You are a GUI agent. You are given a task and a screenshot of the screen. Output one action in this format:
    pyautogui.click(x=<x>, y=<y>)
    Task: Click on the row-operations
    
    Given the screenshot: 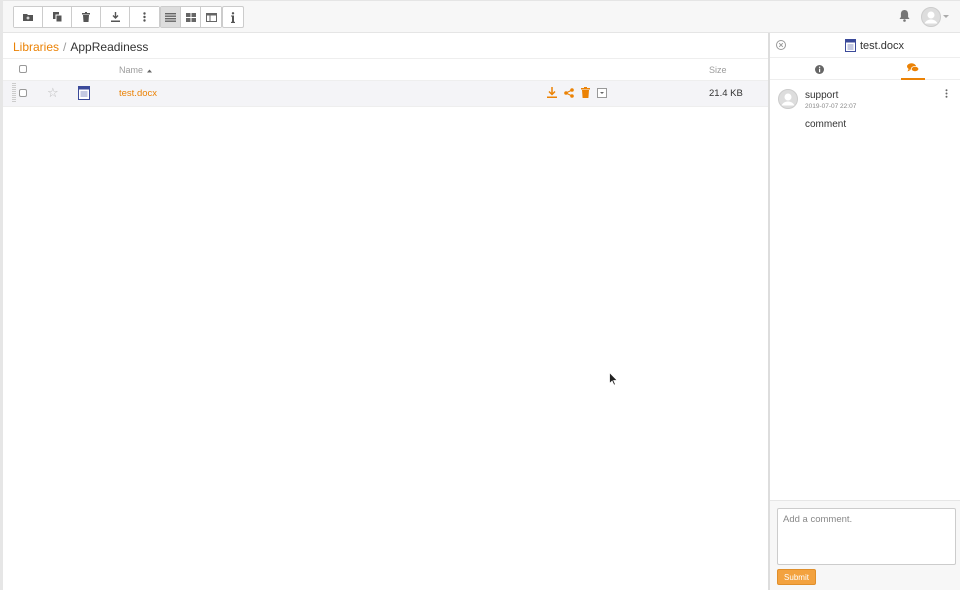 What is the action you would take?
    pyautogui.click(x=577, y=92)
    